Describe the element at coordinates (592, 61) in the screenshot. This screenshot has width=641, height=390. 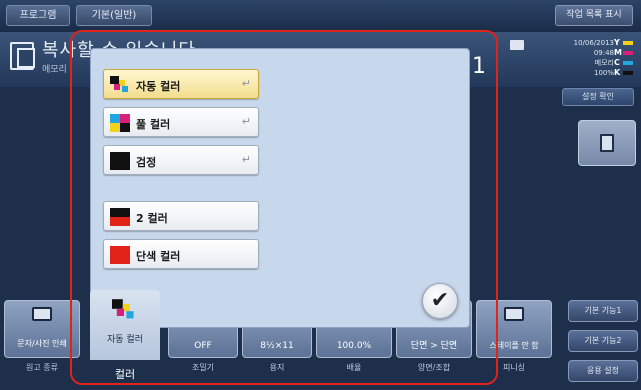
I see `device-info: 10/06/2013 09:48 메모리 100% Y M C K` at that location.